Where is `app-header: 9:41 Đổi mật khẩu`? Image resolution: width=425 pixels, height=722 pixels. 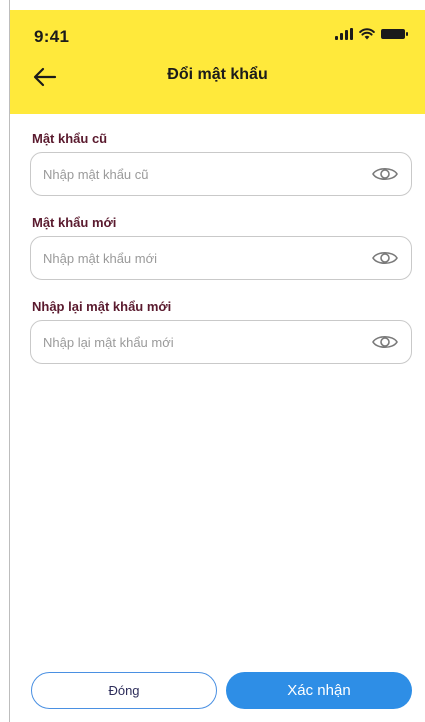
app-header: 9:41 Đổi mật khẩu is located at coordinates (217, 62).